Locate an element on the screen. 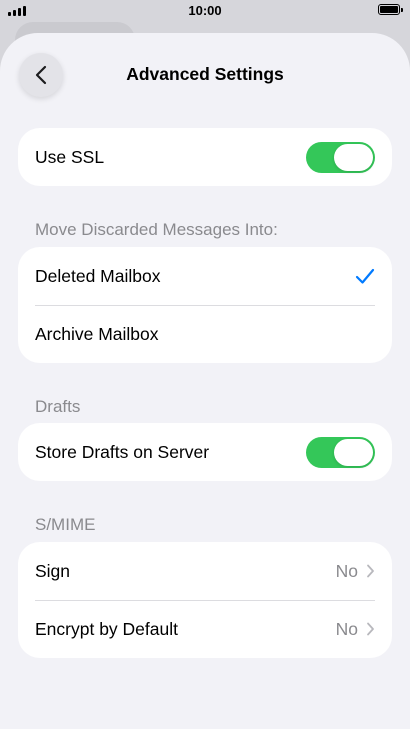 This screenshot has height=729, width=410. drafts-header: Drafts is located at coordinates (58, 406).